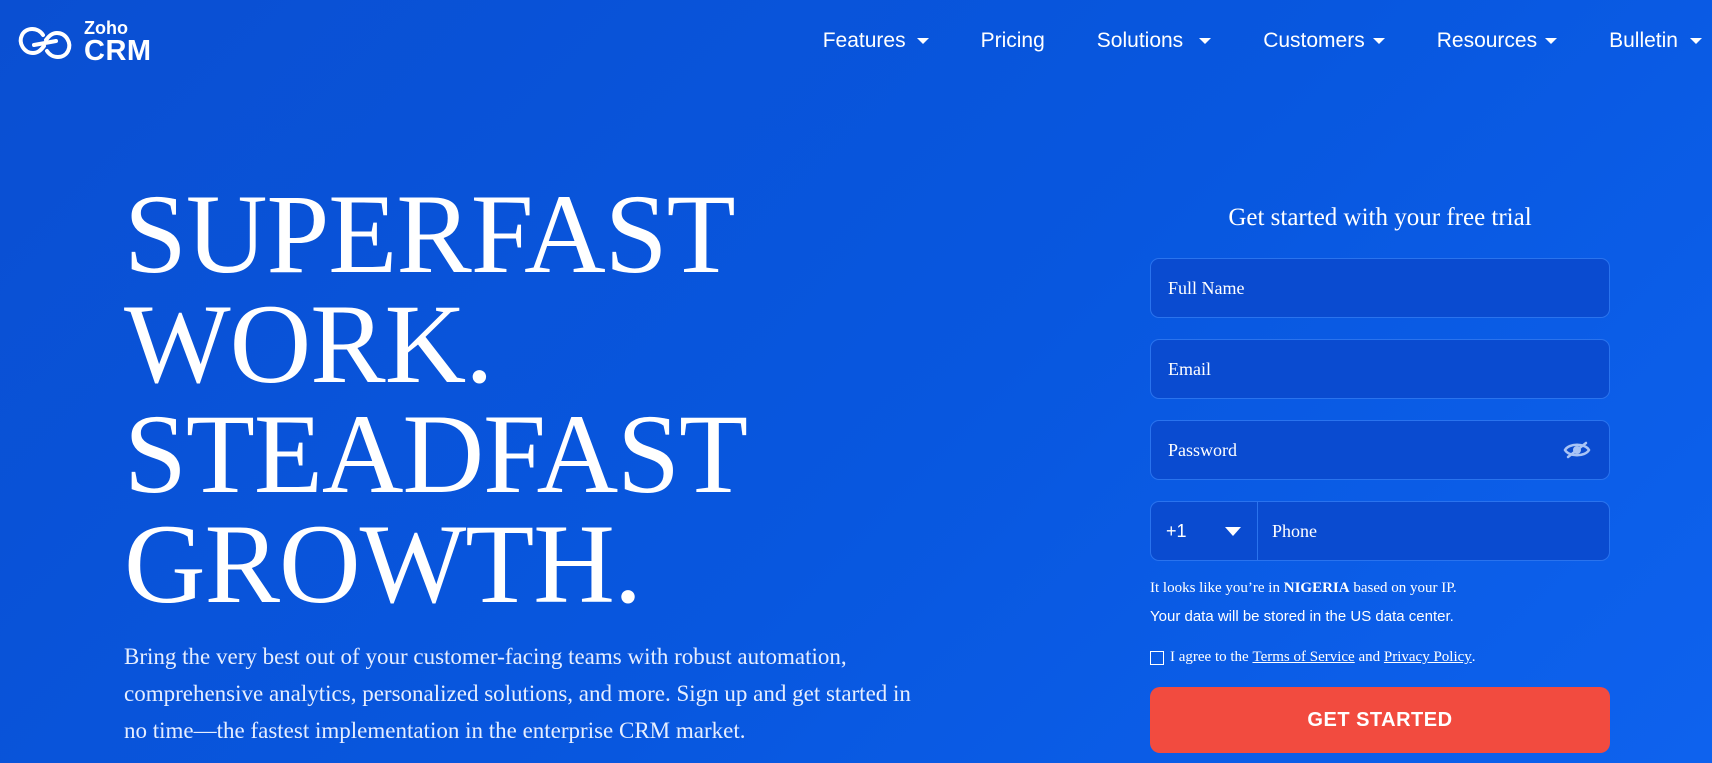 The height and width of the screenshot is (763, 1712). Describe the element at coordinates (1204, 531) in the screenshot. I see `country-code-select: +1` at that location.